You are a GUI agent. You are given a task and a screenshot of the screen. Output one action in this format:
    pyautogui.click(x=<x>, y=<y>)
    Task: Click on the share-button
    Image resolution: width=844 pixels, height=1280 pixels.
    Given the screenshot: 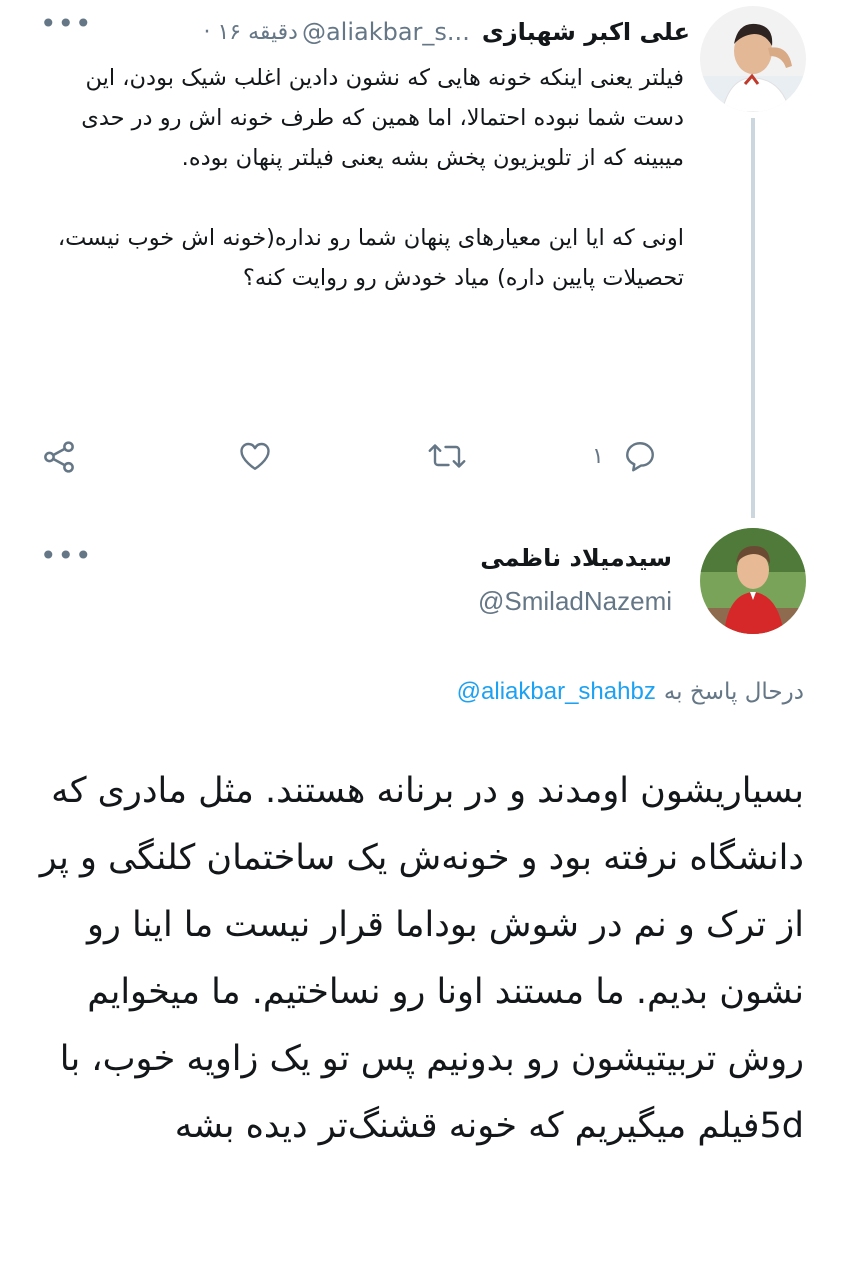 What is the action you would take?
    pyautogui.click(x=59, y=457)
    